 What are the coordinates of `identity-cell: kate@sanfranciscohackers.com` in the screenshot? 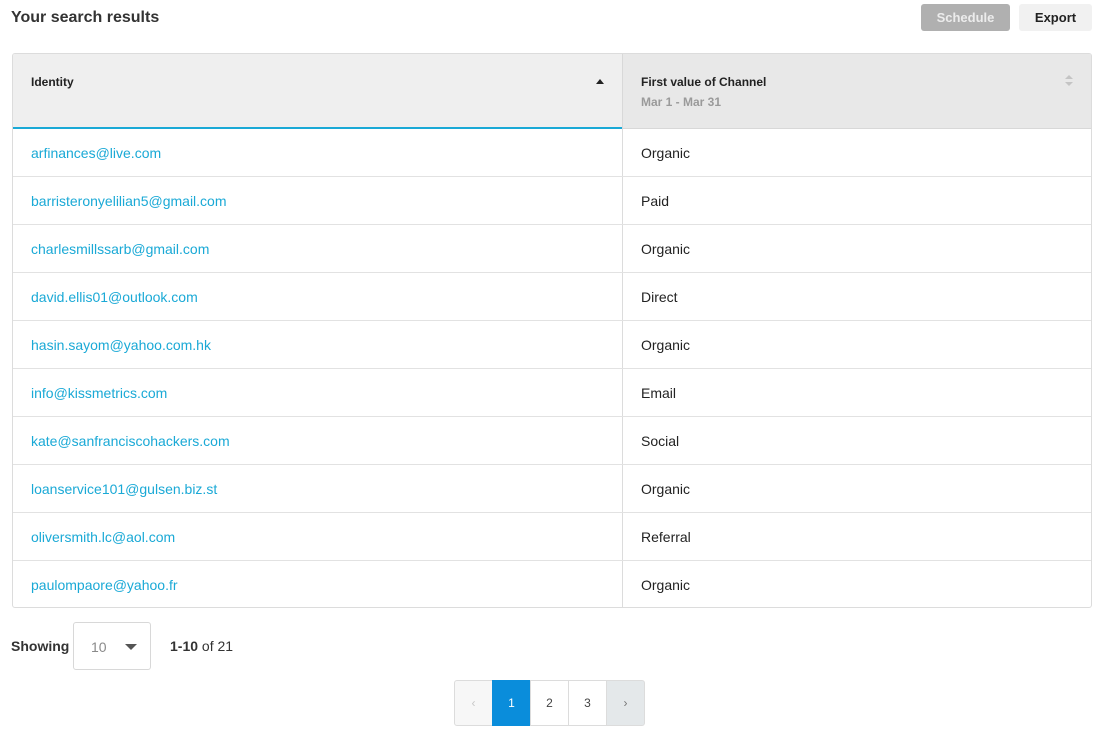 It's located at (317, 440).